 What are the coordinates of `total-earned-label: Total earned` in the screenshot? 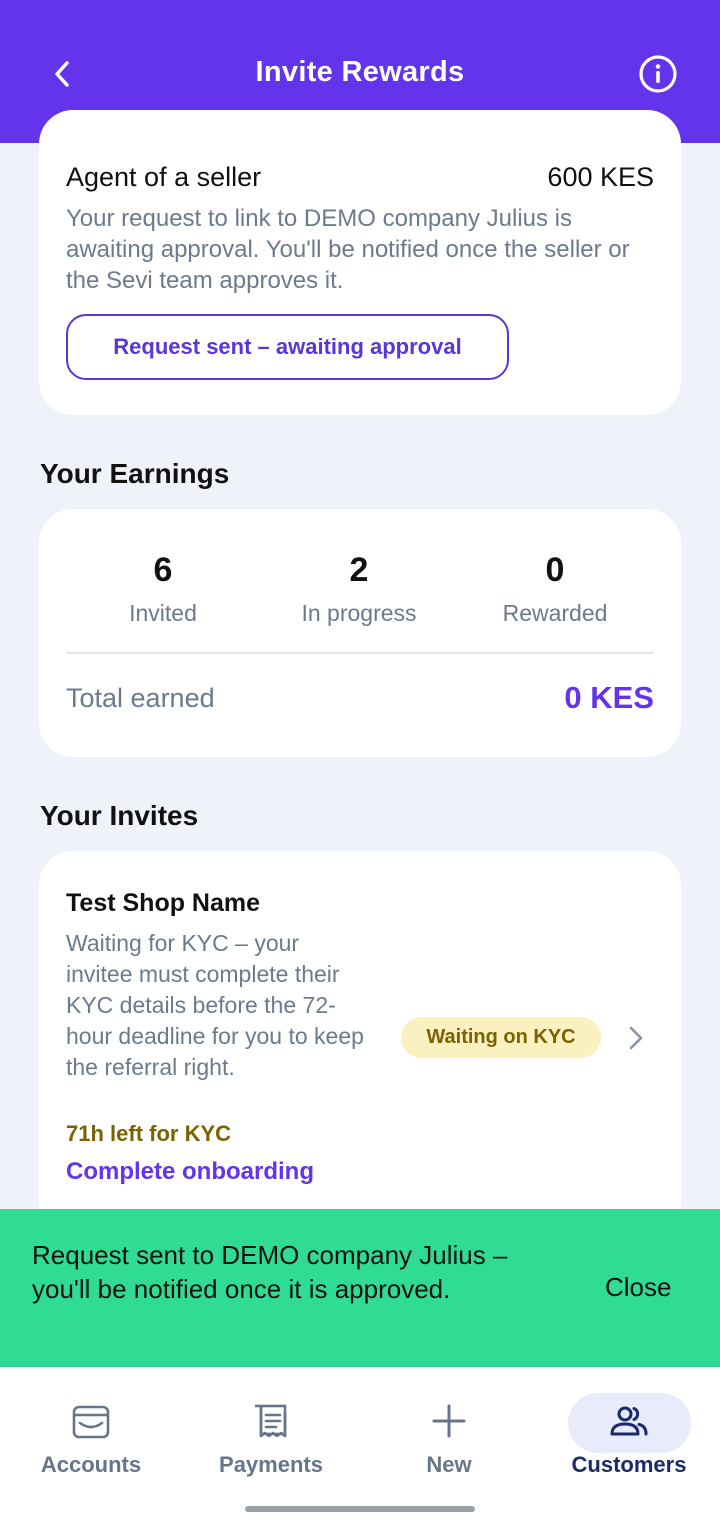 It's located at (140, 698).